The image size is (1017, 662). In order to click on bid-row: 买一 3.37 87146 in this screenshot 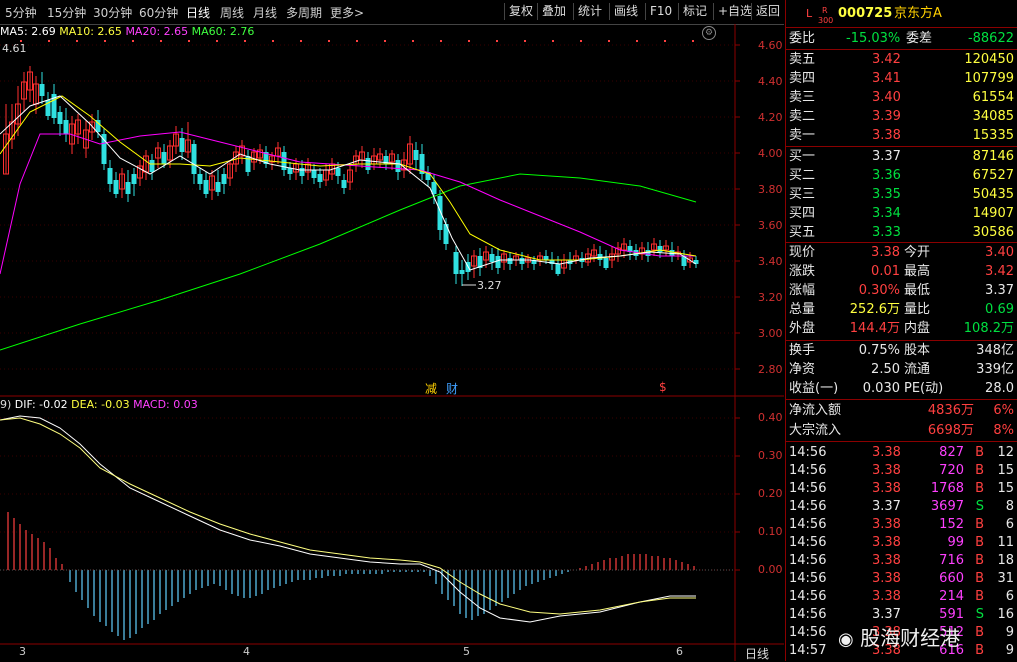, I will do `click(901, 156)`.